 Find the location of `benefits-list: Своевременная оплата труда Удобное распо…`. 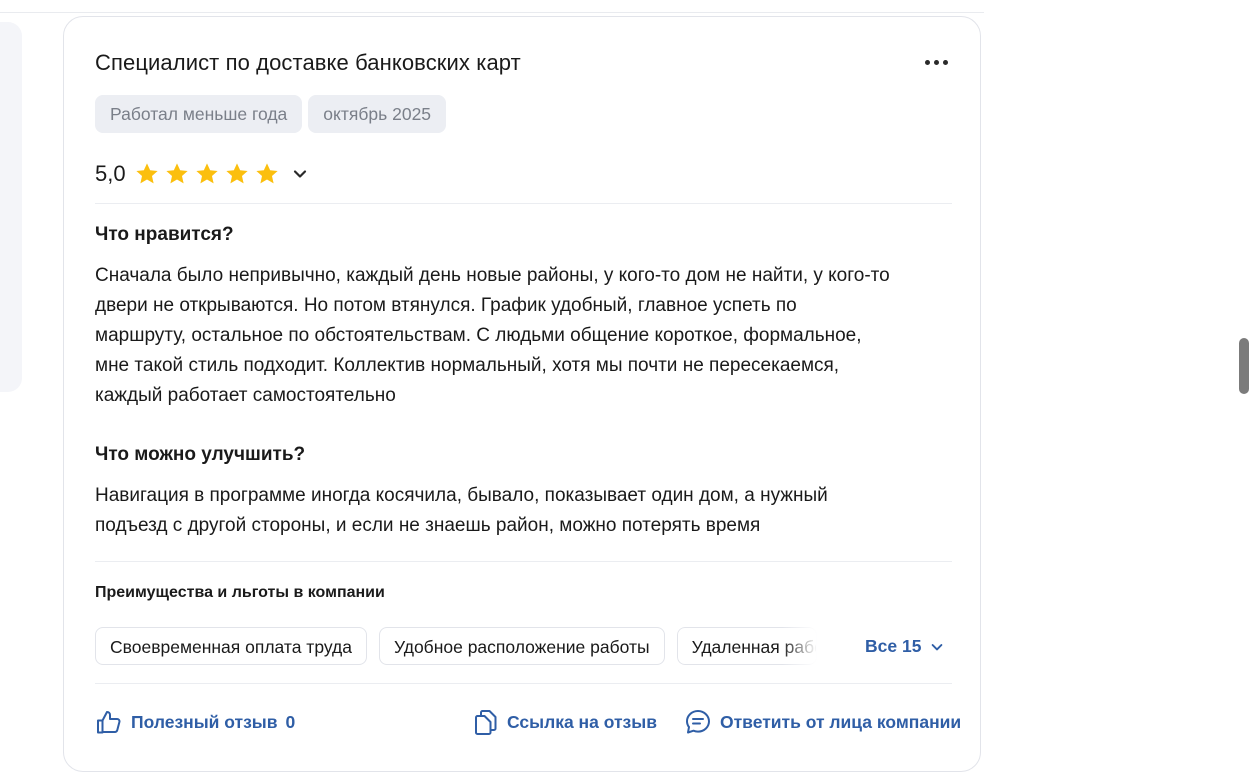

benefits-list: Своевременная оплата труда Удобное распо… is located at coordinates (458, 646).